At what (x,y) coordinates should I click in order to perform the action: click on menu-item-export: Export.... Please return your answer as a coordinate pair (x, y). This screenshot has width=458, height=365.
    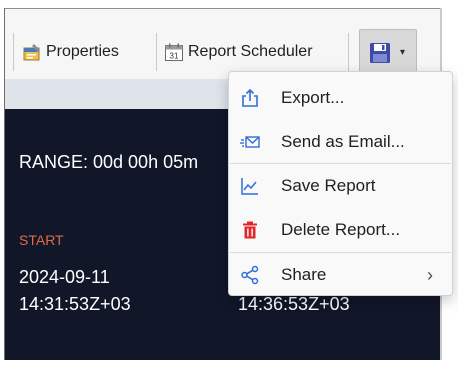
    Looking at the image, I should click on (340, 98).